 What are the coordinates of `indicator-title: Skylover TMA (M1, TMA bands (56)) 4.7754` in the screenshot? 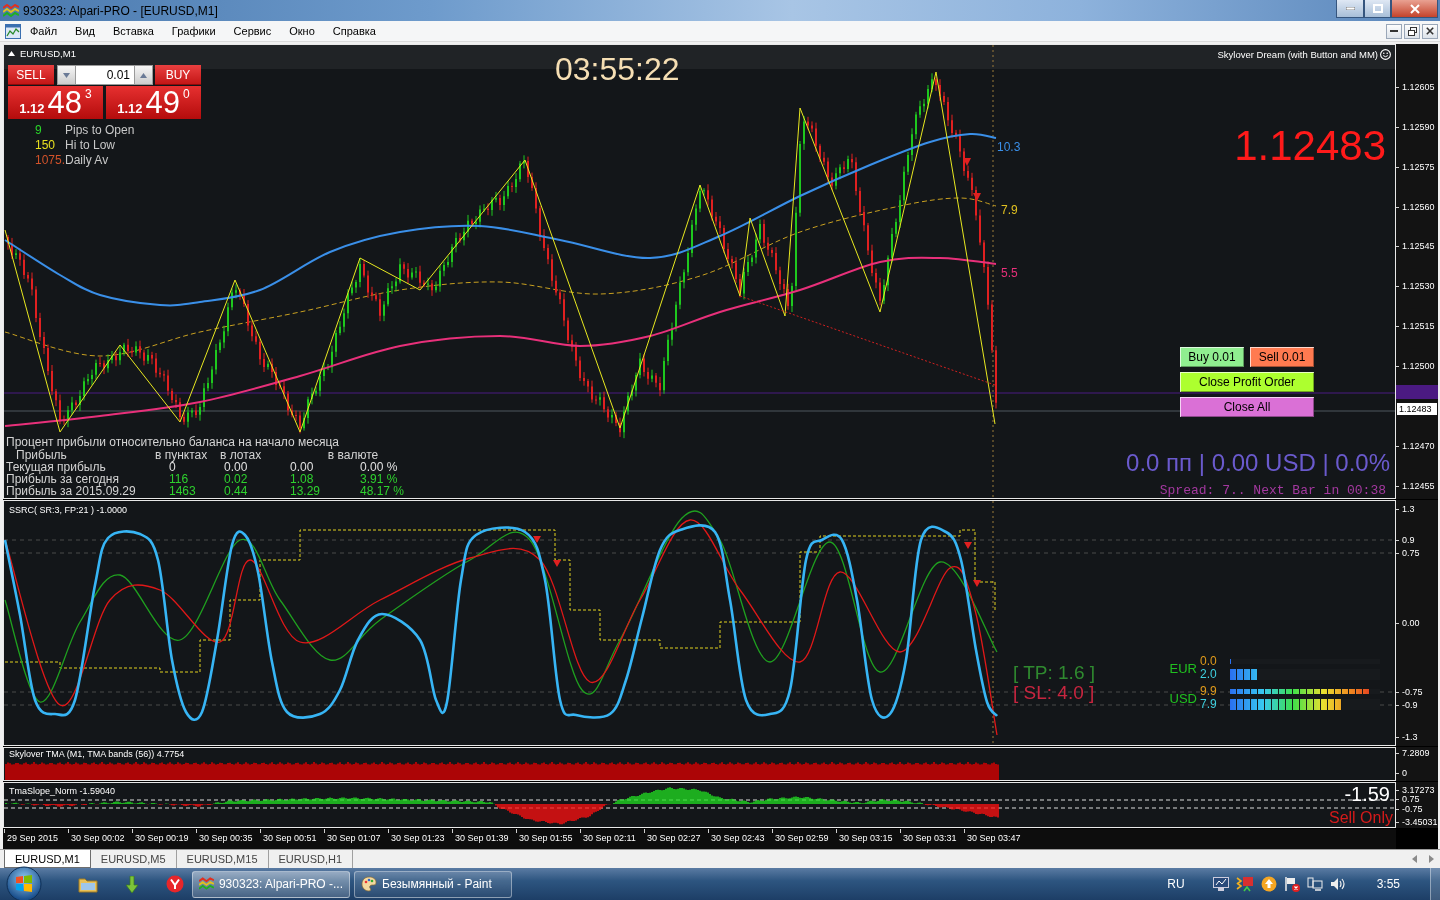 It's located at (97, 754).